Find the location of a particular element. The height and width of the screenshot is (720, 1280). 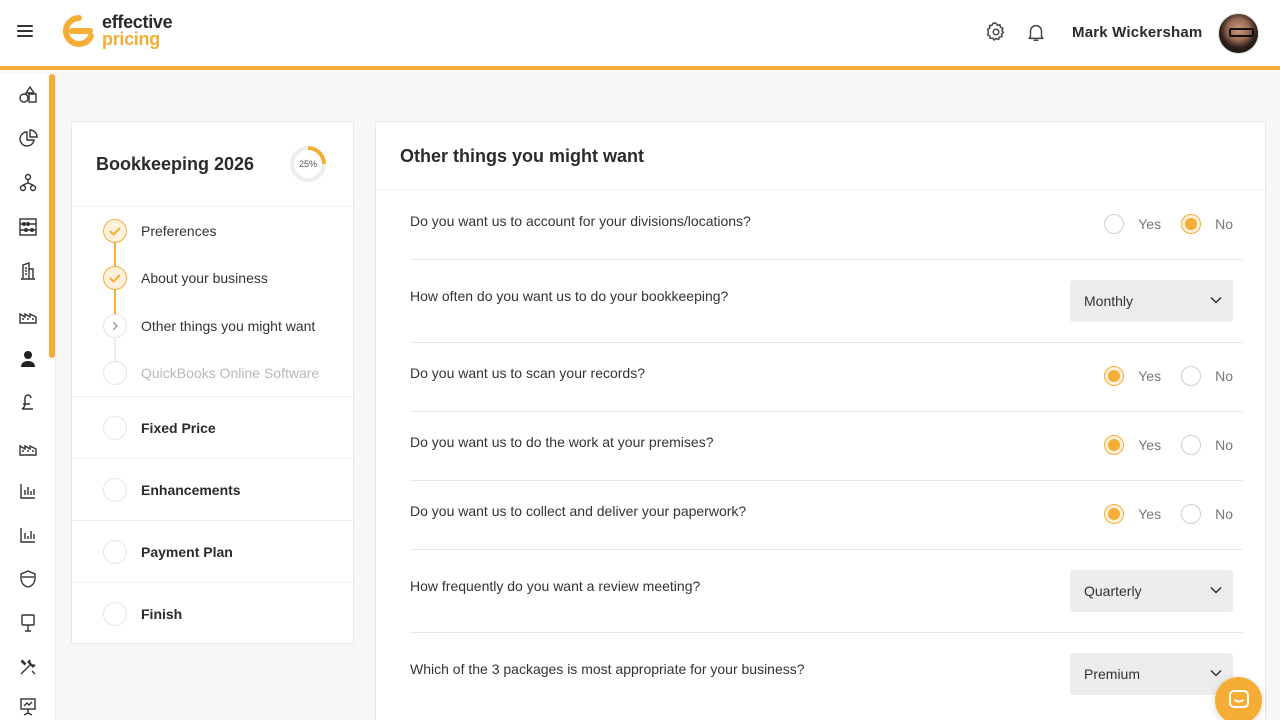

card-header: Other things you might want is located at coordinates (820, 156).